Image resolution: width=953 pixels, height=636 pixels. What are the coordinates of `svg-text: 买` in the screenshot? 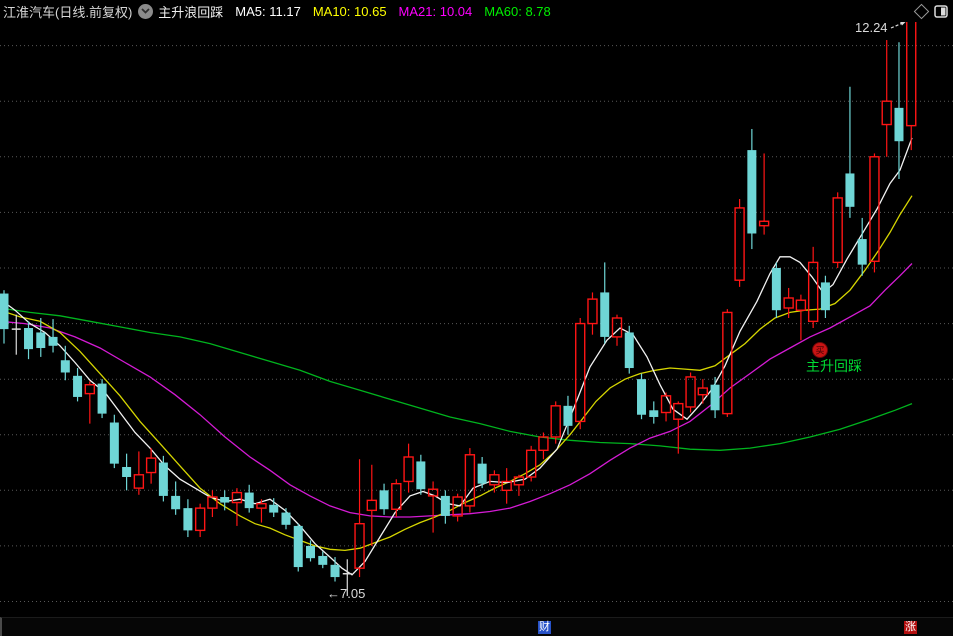 It's located at (819, 351).